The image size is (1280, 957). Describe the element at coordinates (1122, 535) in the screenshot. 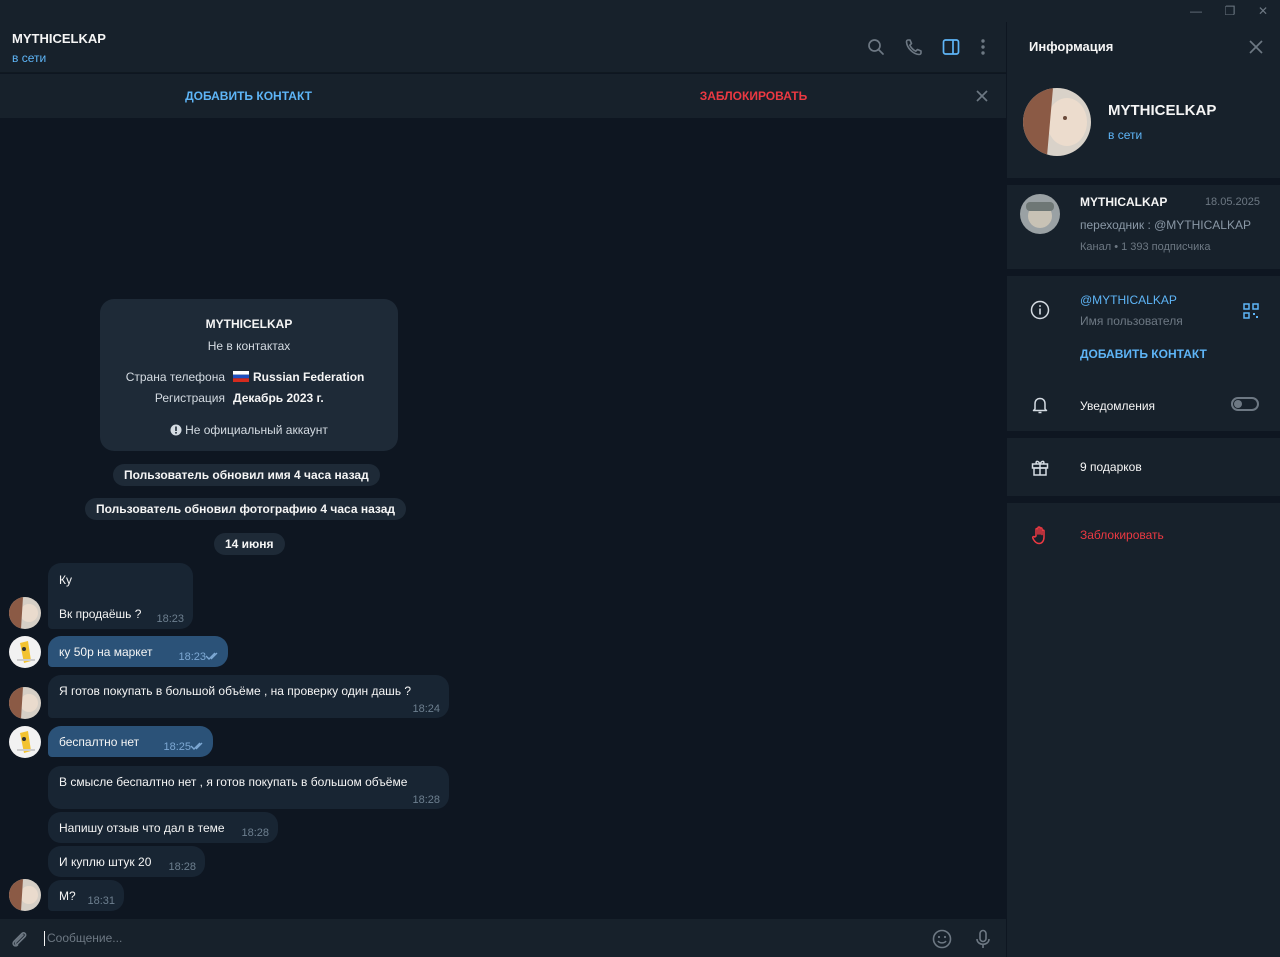

I see `panel-block-button: Заблокировать` at that location.